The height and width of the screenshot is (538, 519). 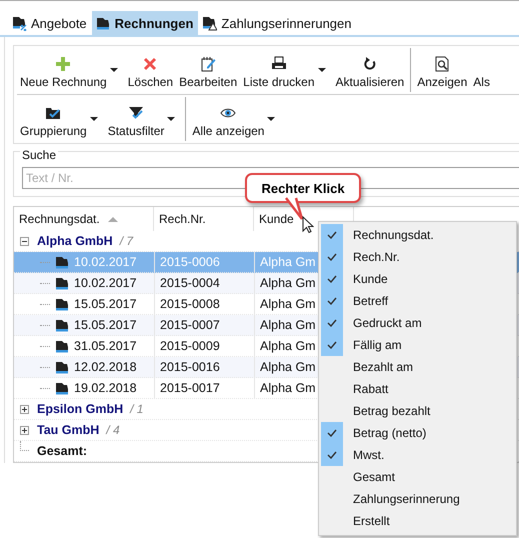 I want to click on delete-icon, so click(x=150, y=64).